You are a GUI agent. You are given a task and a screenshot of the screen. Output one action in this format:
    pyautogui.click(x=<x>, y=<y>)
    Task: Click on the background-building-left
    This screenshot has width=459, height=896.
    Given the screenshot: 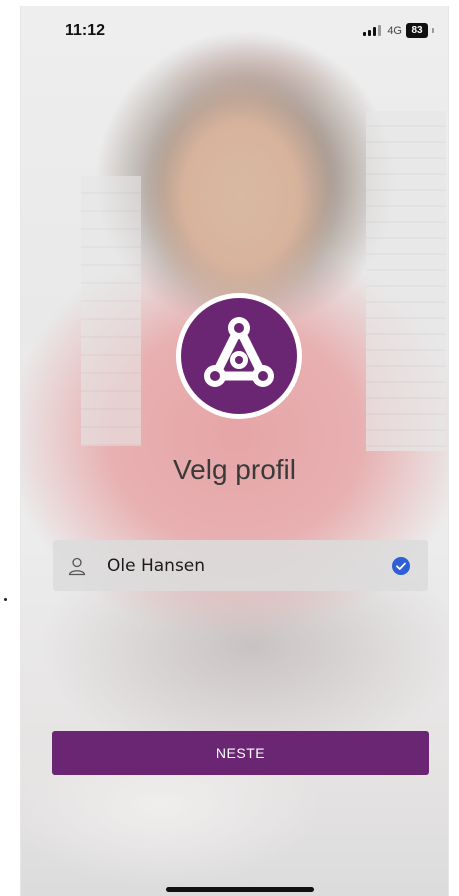 What is the action you would take?
    pyautogui.click(x=111, y=311)
    